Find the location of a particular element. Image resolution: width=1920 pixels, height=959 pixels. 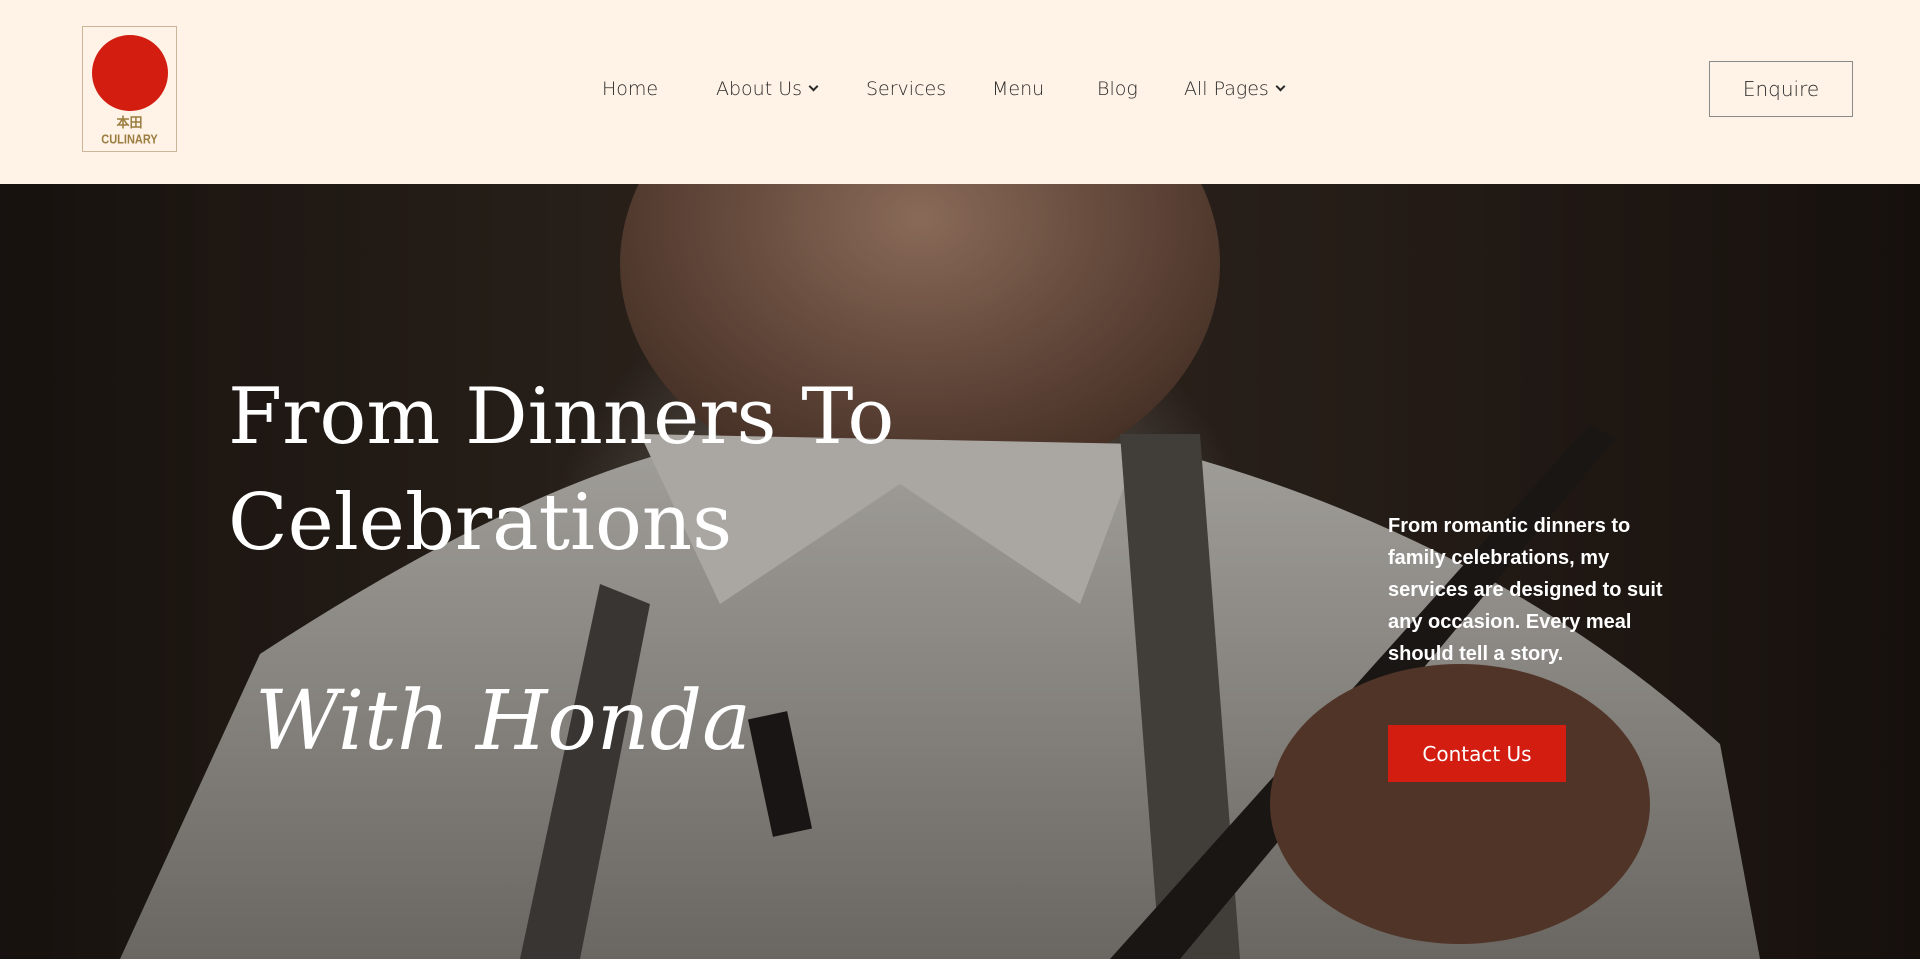

nav-all-pages: All Pages is located at coordinates (1235, 89).